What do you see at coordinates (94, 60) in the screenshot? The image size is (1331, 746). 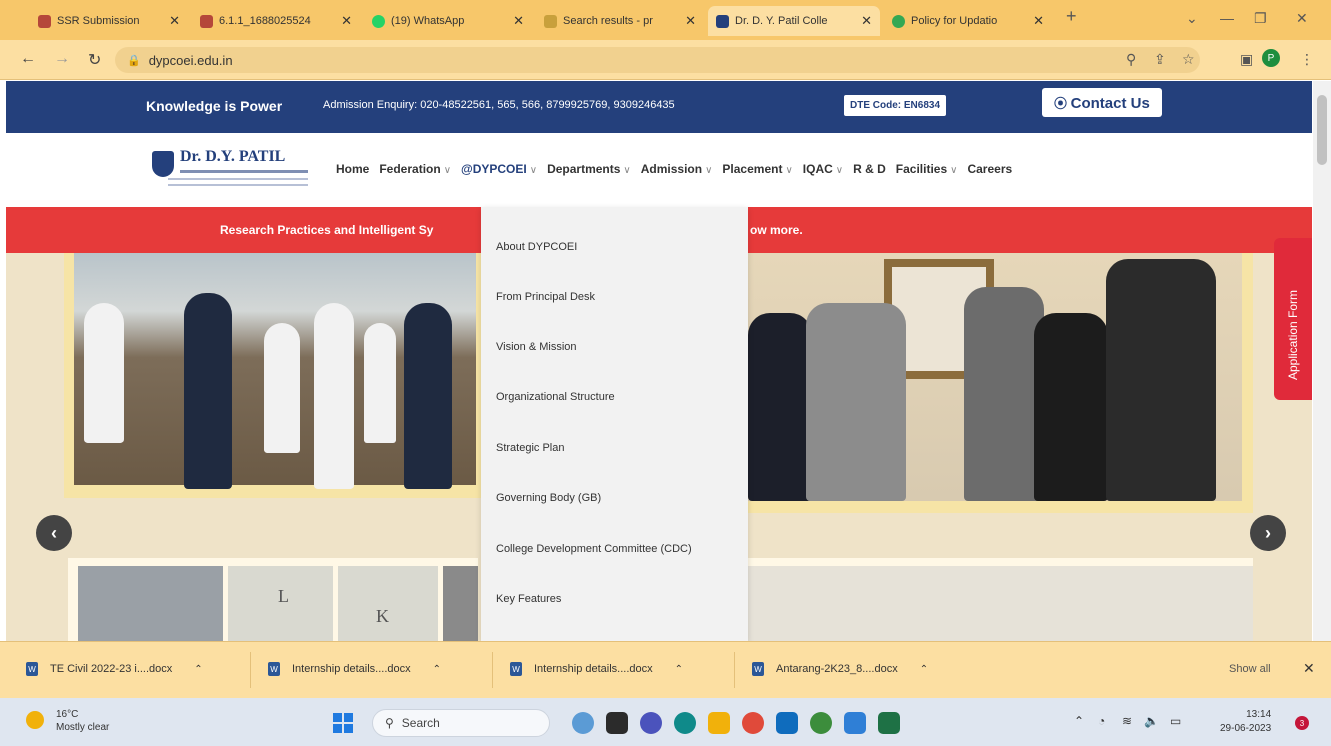 I see `reload-icon: ↻` at bounding box center [94, 60].